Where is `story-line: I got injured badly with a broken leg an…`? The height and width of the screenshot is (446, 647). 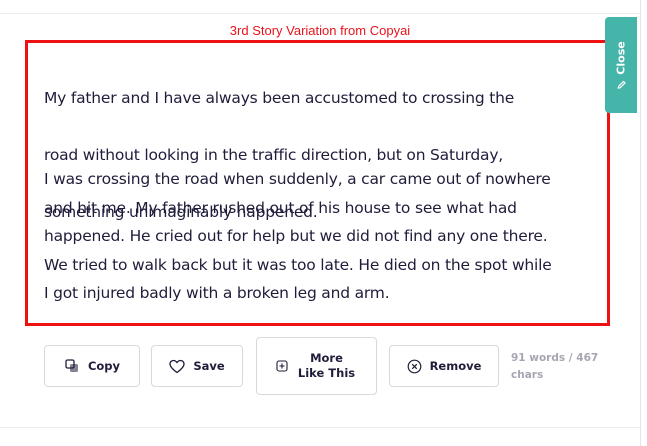 story-line: I got injured badly with a broken leg an… is located at coordinates (217, 293).